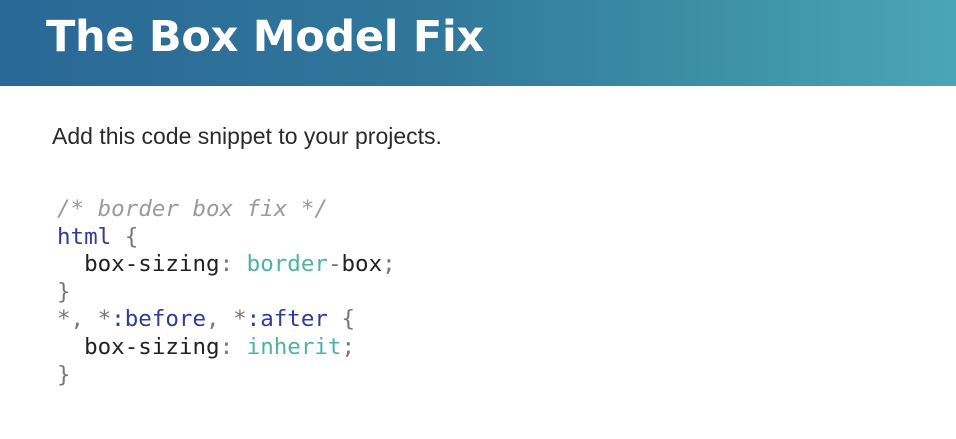  Describe the element at coordinates (334, 264) in the screenshot. I see `code-value-dash: -` at that location.